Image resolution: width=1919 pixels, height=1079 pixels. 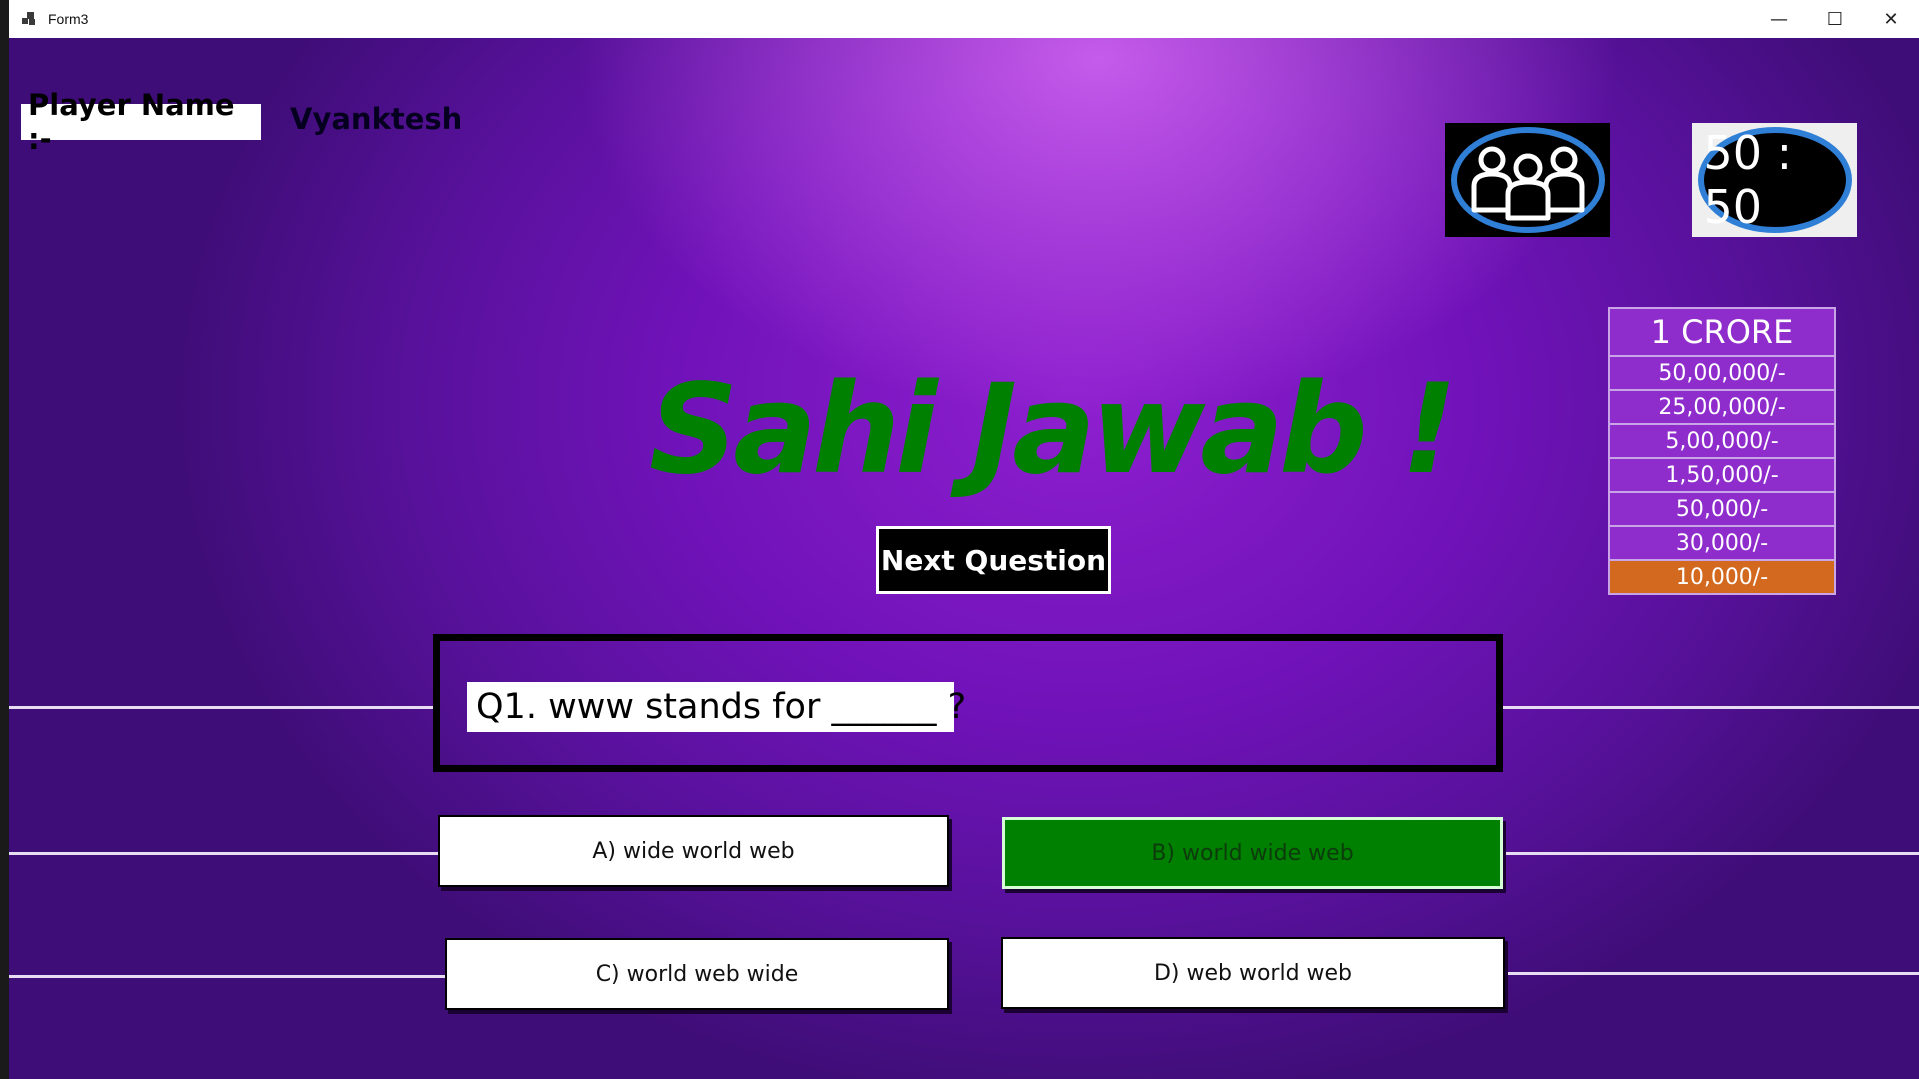 I want to click on fifty-fifty-lifeline-button: 50, so click(x=1774, y=180).